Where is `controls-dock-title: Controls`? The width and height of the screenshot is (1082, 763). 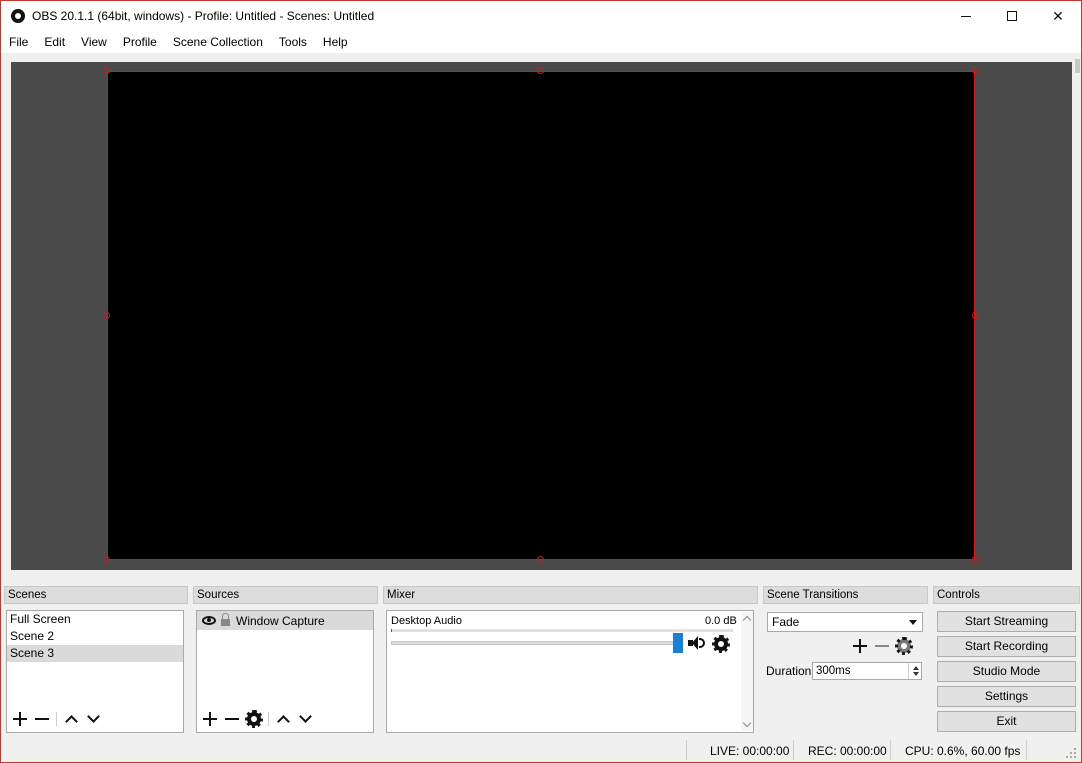 controls-dock-title: Controls is located at coordinates (1006, 595).